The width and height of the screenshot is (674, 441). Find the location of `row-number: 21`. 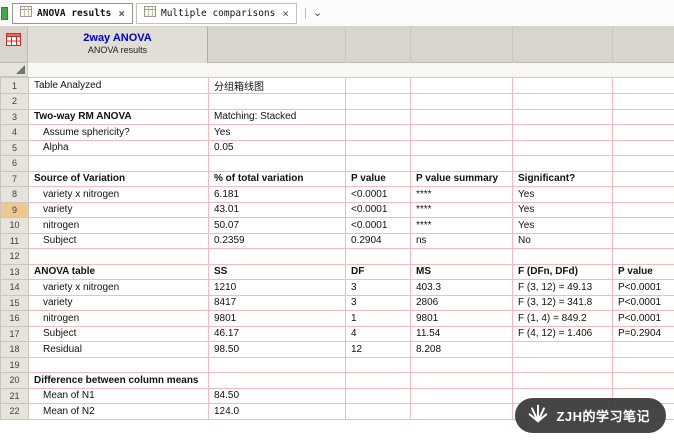

row-number: 21 is located at coordinates (14, 395).